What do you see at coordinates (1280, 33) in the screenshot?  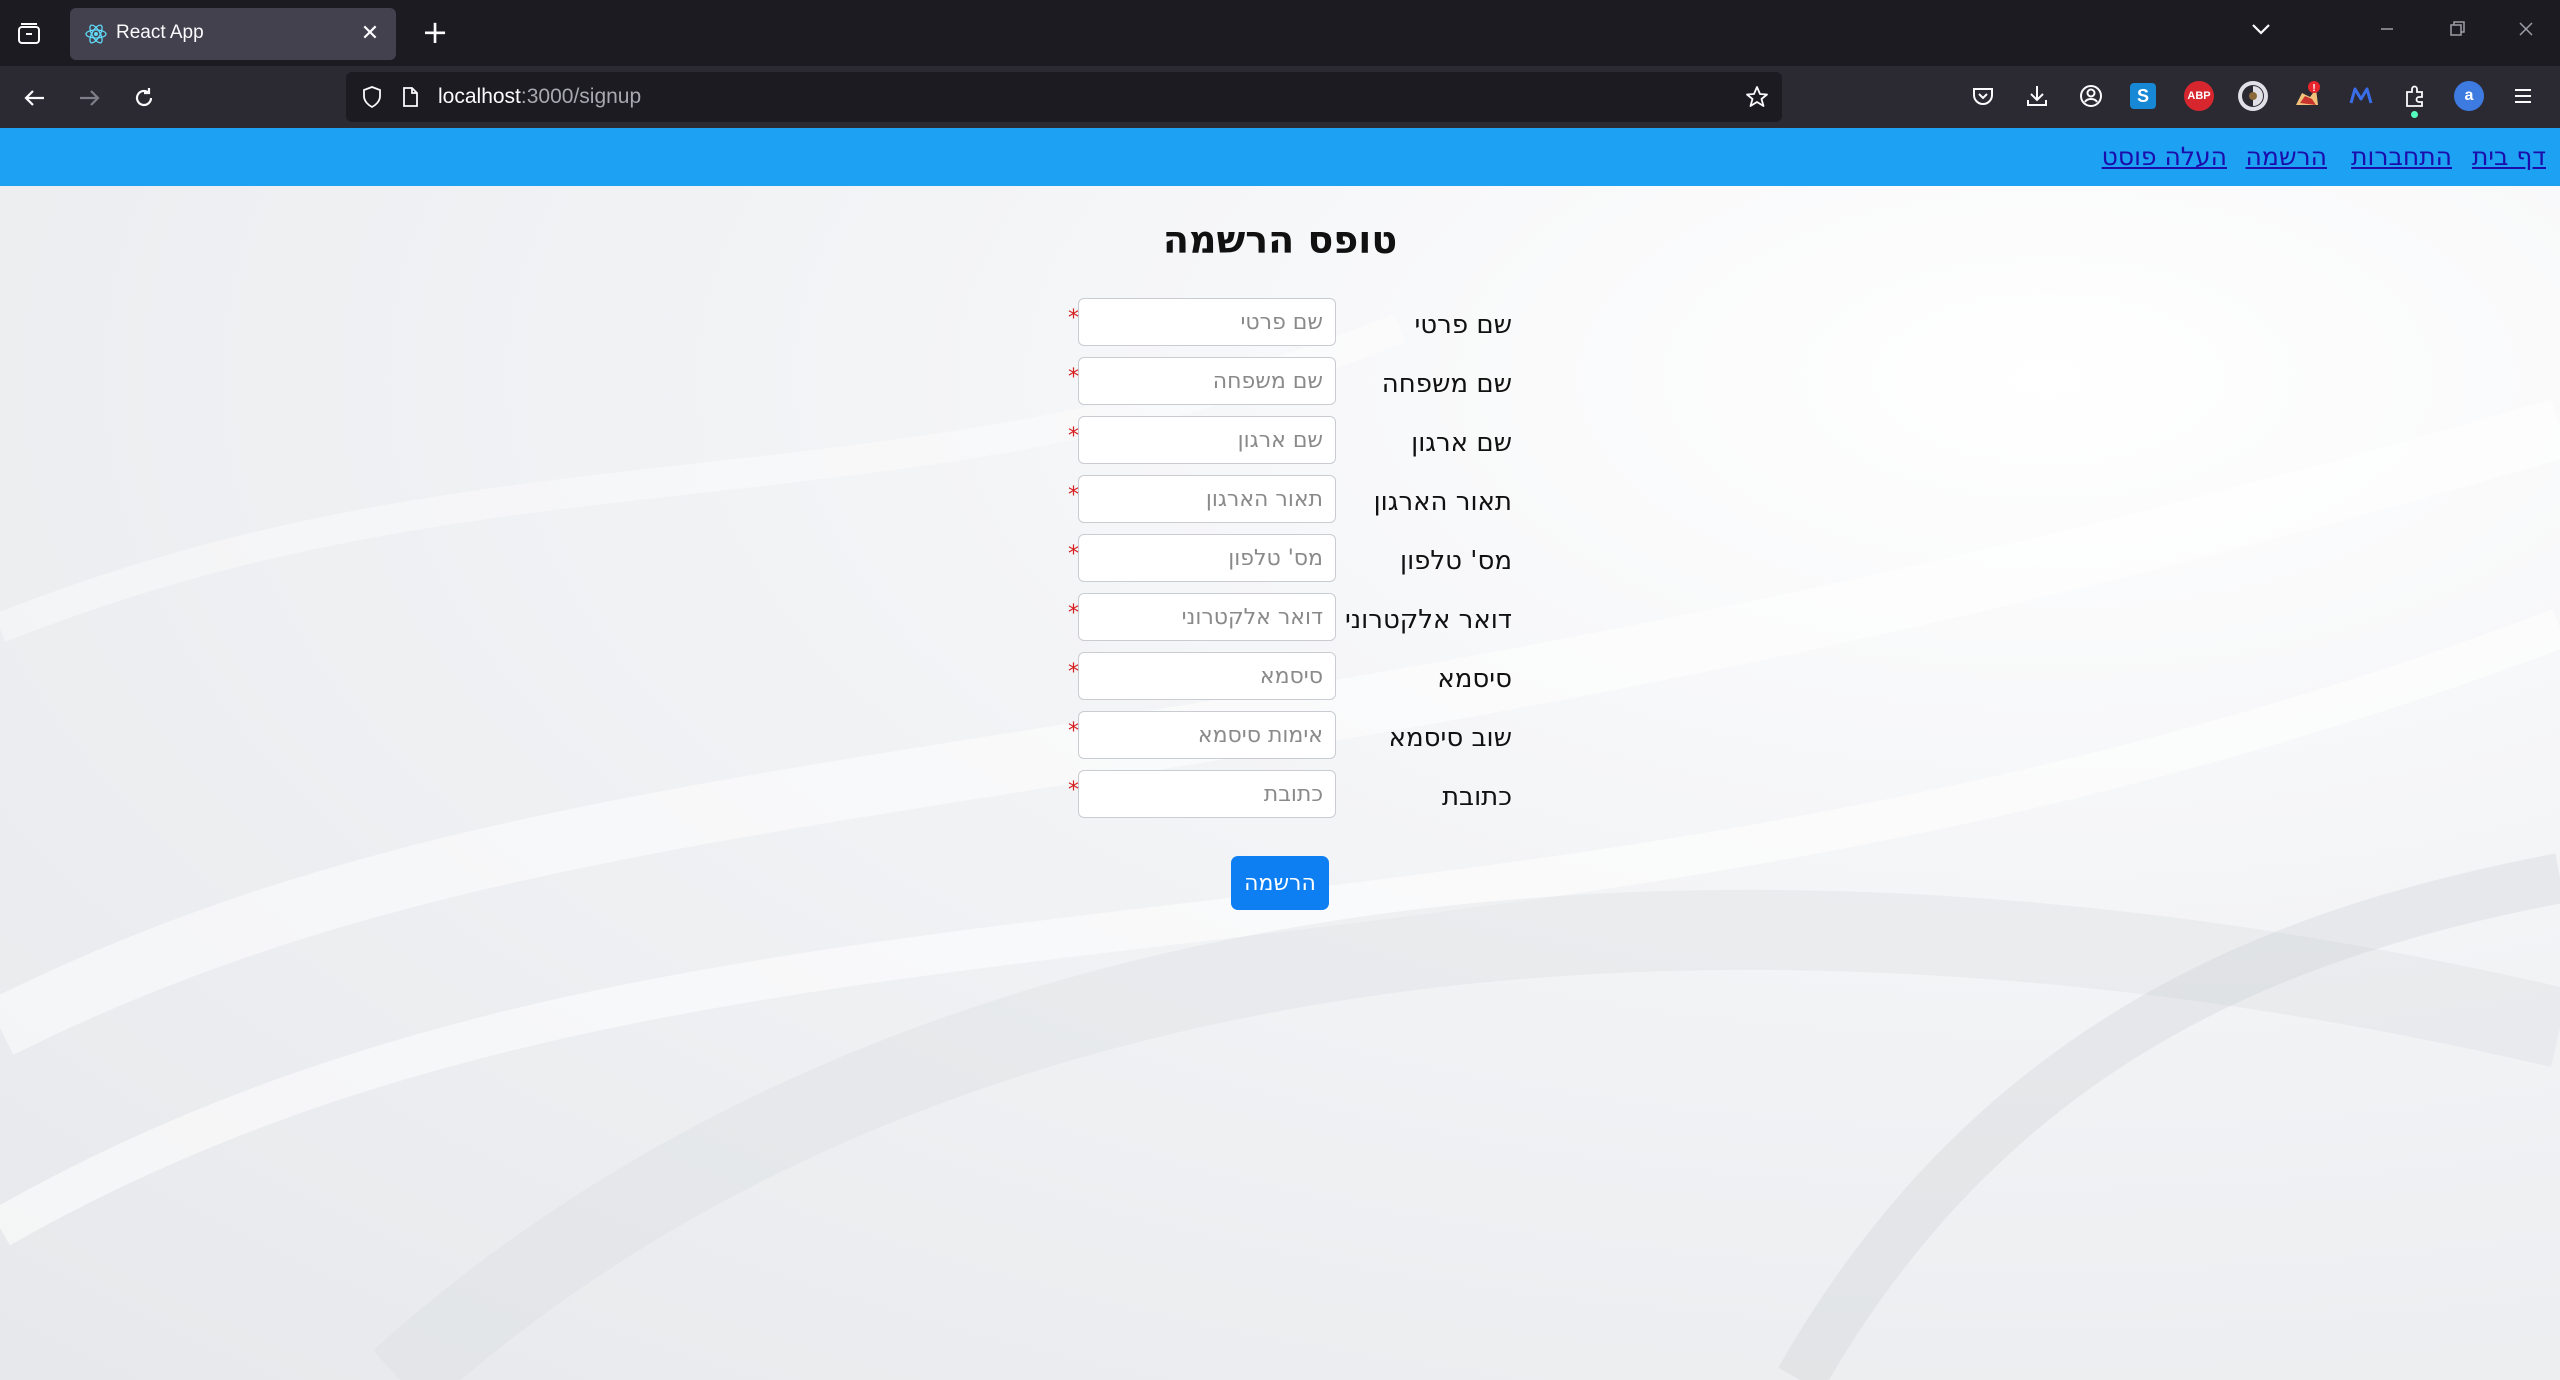 I see `tab-bar: React App ✕ +` at bounding box center [1280, 33].